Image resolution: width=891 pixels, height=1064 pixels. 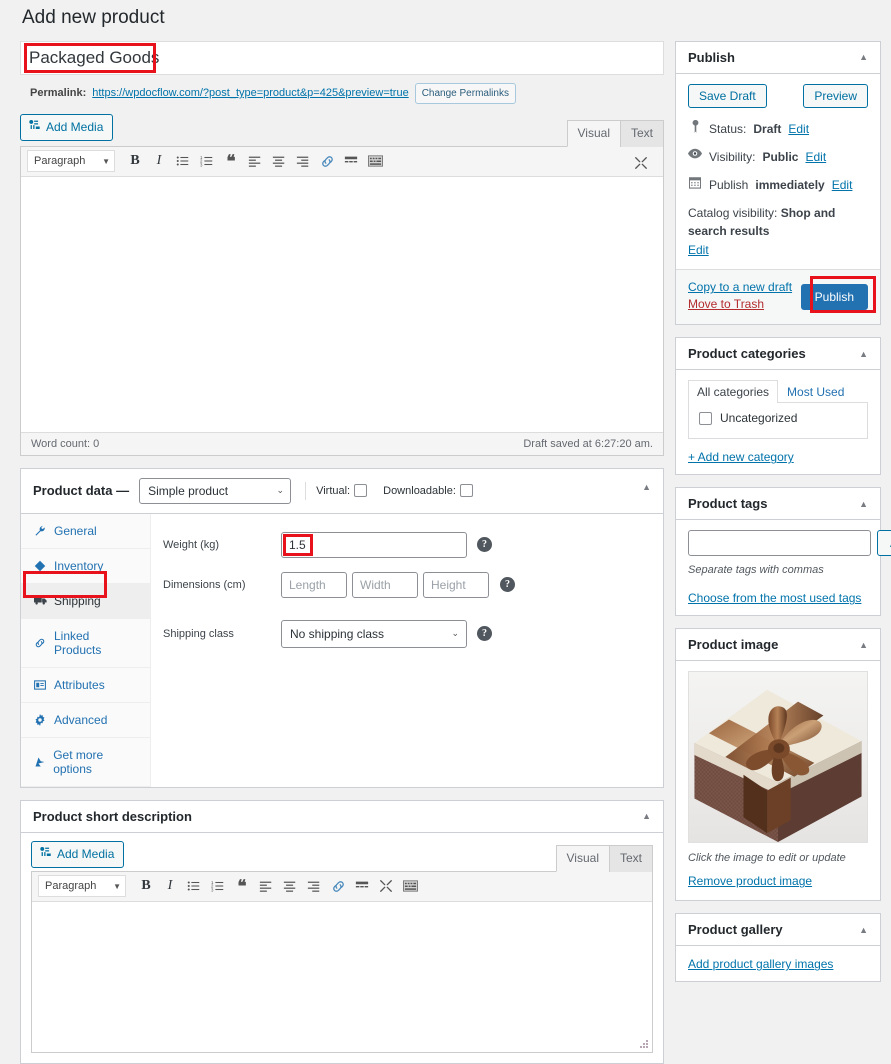 I want to click on tab-general: General, so click(x=85, y=531).